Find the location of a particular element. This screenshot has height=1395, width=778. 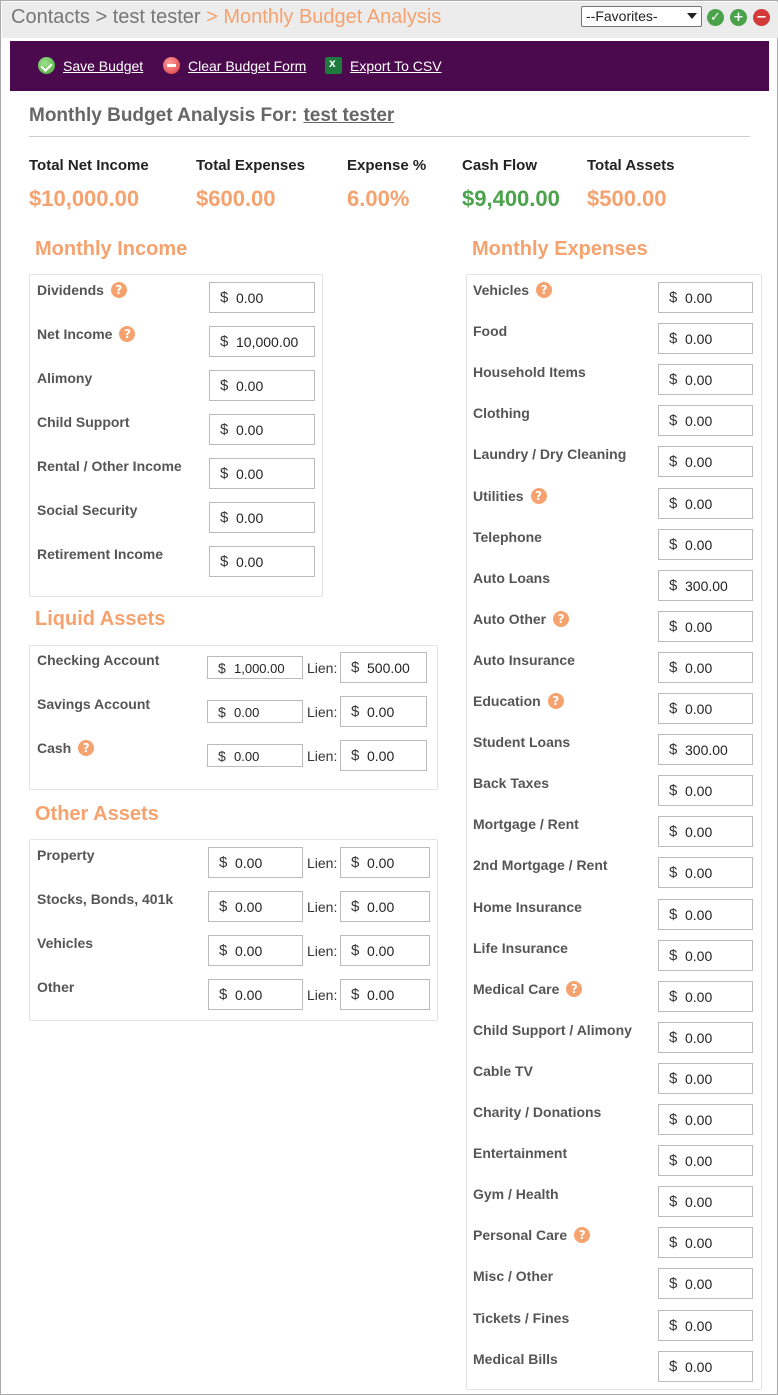

section-title-other-assets: Other Assets is located at coordinates (97, 814).